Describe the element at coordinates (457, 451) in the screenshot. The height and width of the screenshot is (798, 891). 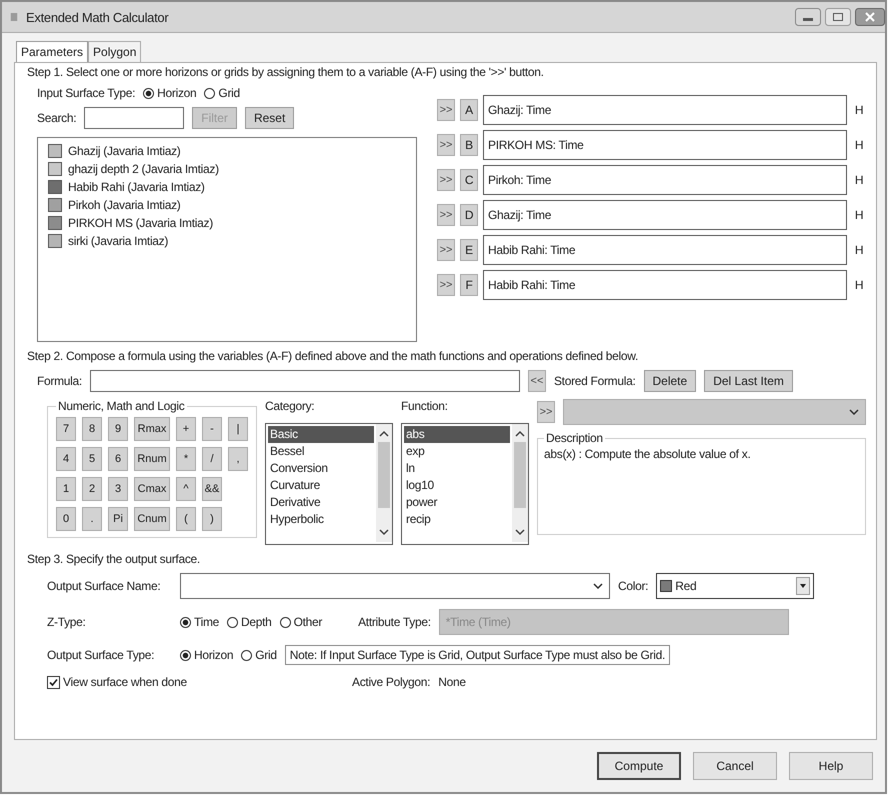
I see `list-item: exp` at that location.